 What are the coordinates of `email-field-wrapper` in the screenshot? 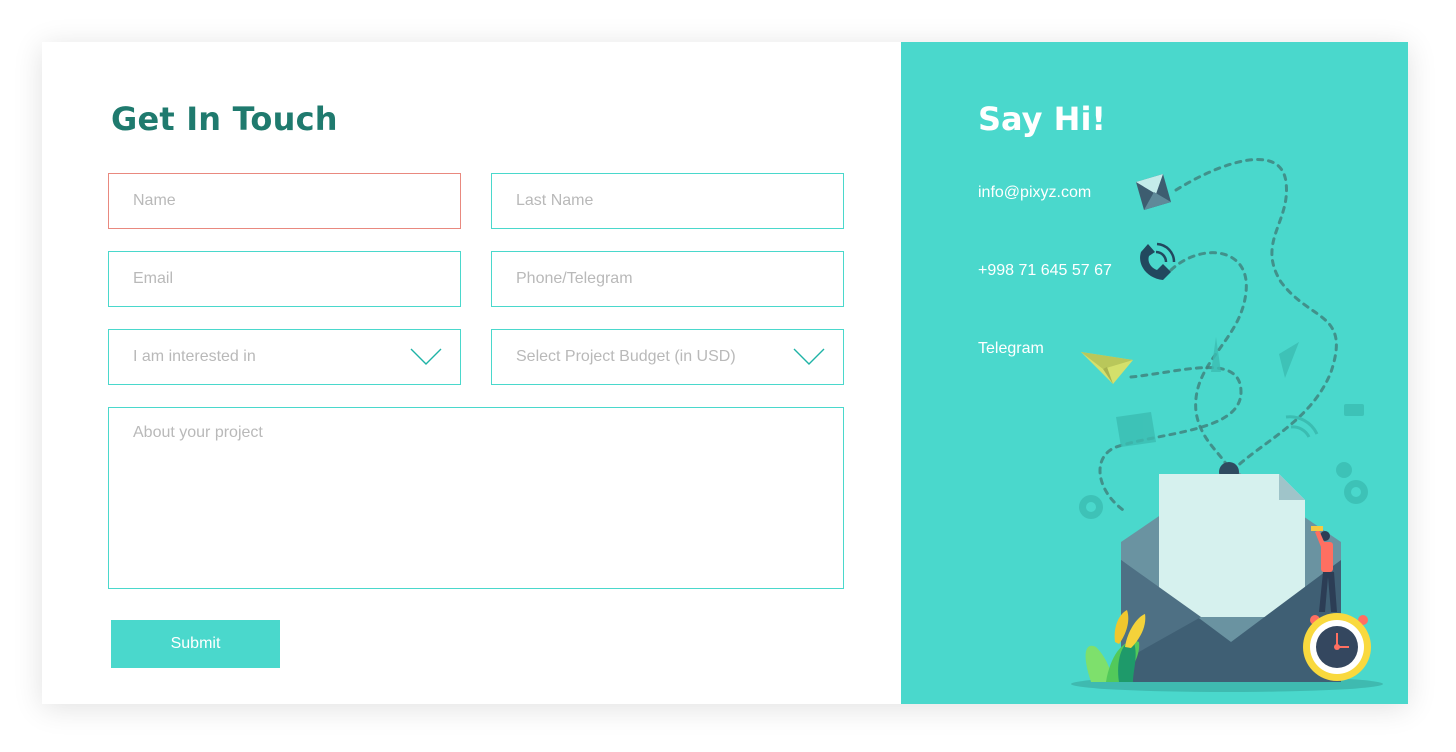 It's located at (284, 279).